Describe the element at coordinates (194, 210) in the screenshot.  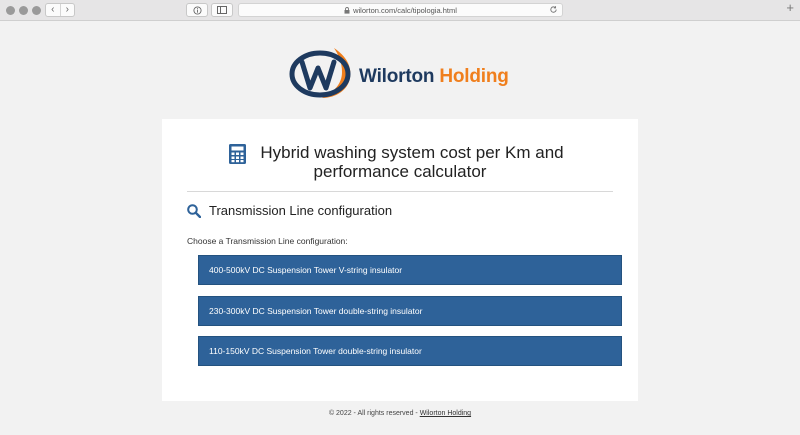
I see `search-icon` at that location.